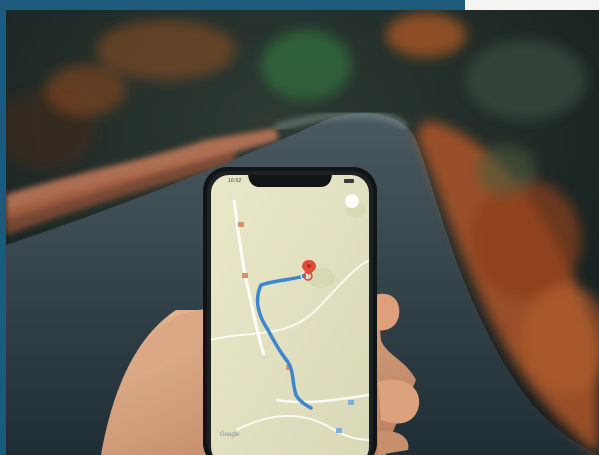  I want to click on top-frame-bar, so click(232, 5).